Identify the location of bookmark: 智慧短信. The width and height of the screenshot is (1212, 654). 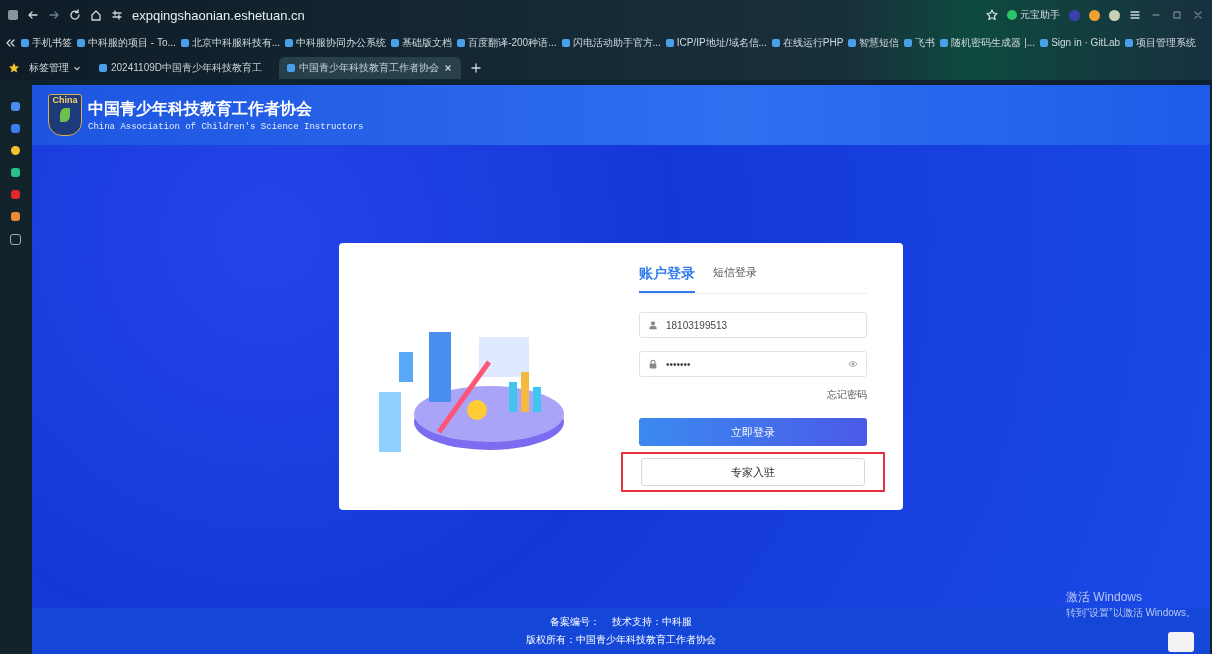
(874, 42).